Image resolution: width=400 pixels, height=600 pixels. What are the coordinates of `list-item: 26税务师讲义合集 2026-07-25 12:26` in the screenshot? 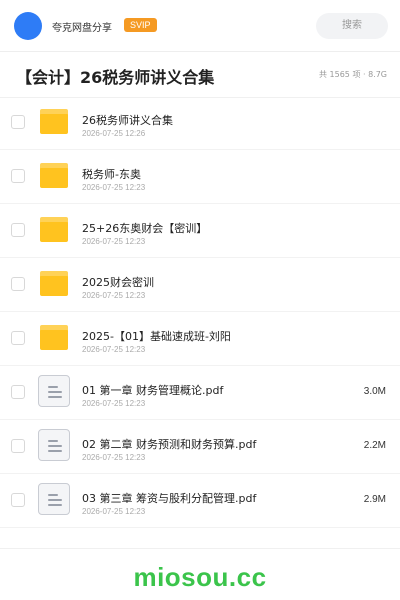 It's located at (200, 123).